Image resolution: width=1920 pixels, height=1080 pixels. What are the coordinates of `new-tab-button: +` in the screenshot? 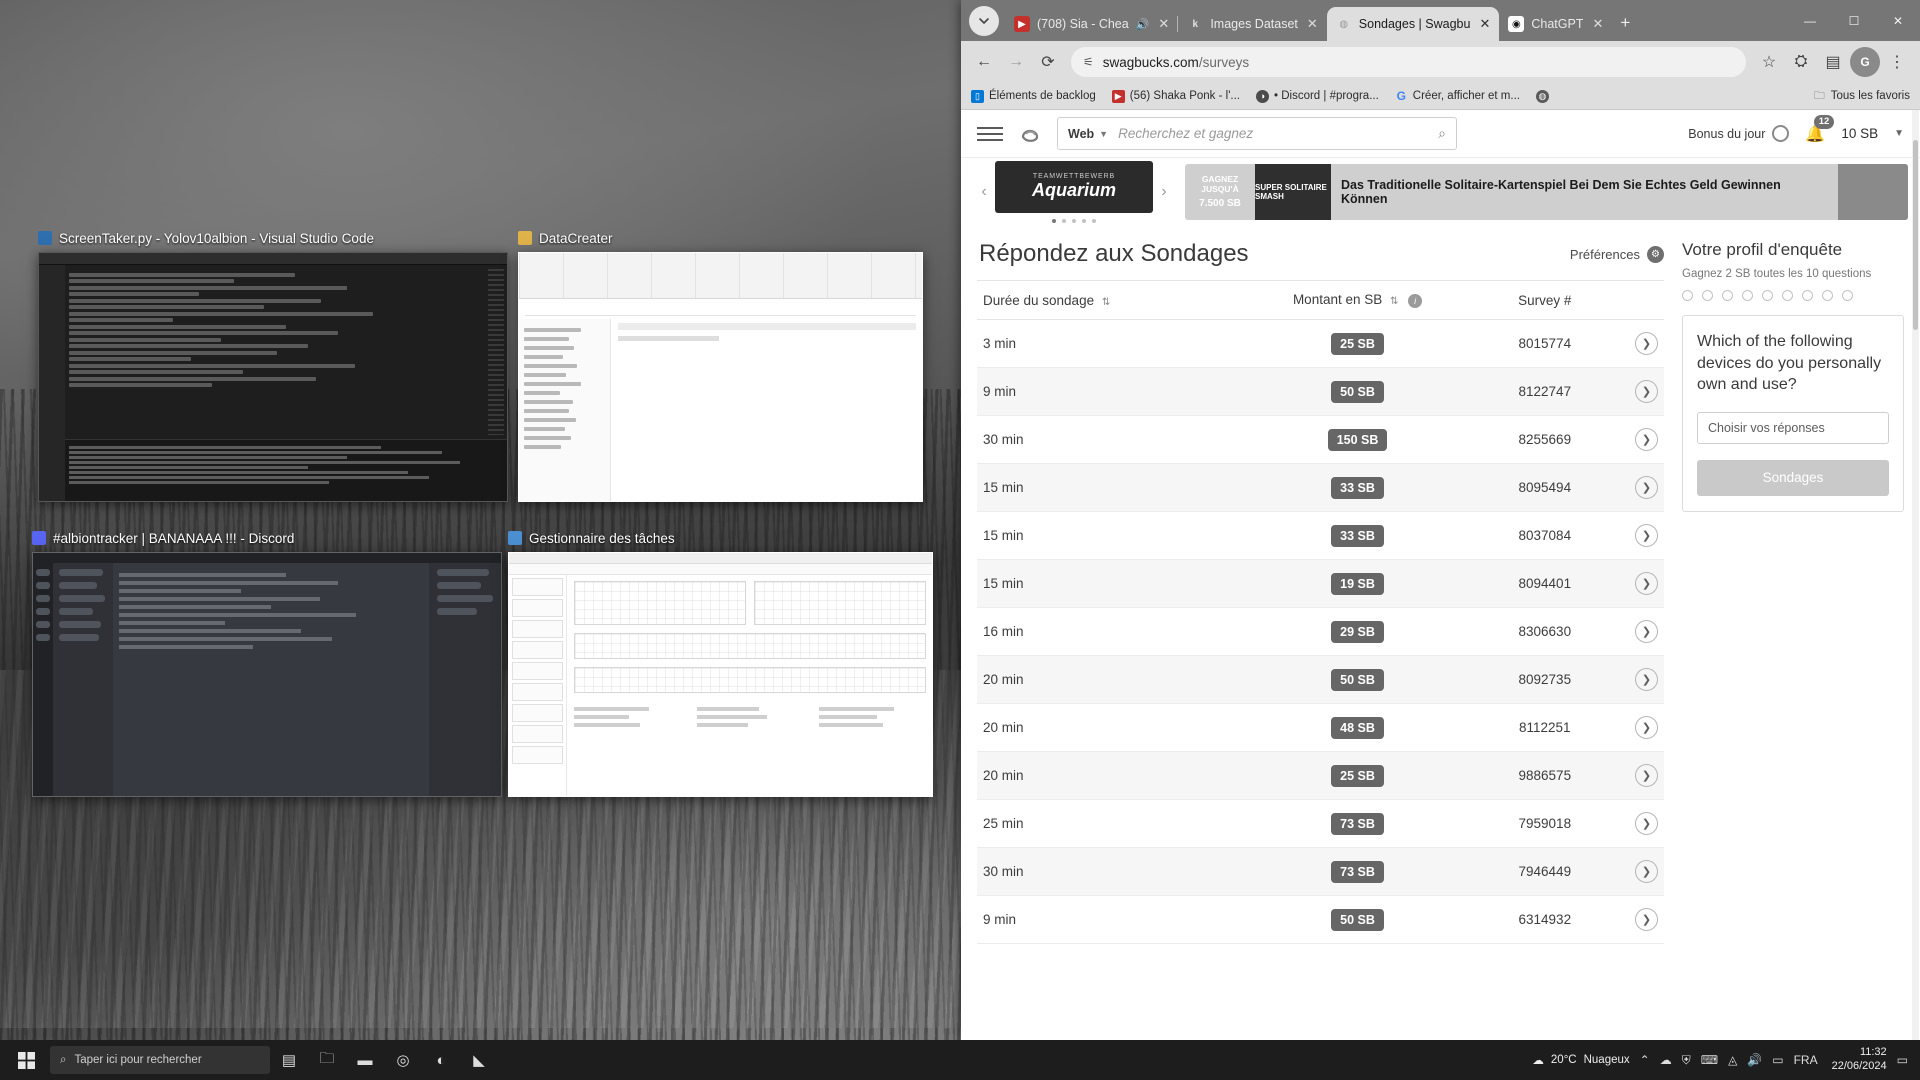 It's located at (1625, 23).